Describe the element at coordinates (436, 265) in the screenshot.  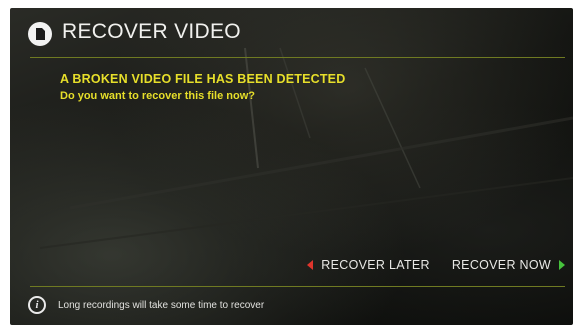
I see `action-bar: RECOVER LATER RECOVER NOW` at that location.